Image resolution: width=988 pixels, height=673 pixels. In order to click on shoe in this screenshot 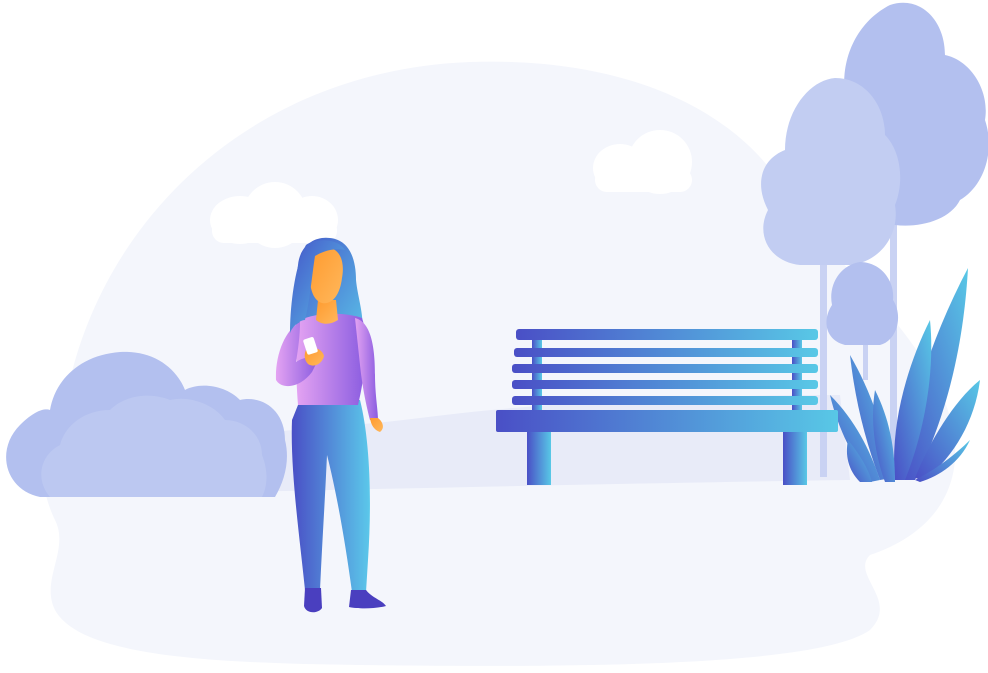, I will do `click(313, 600)`.